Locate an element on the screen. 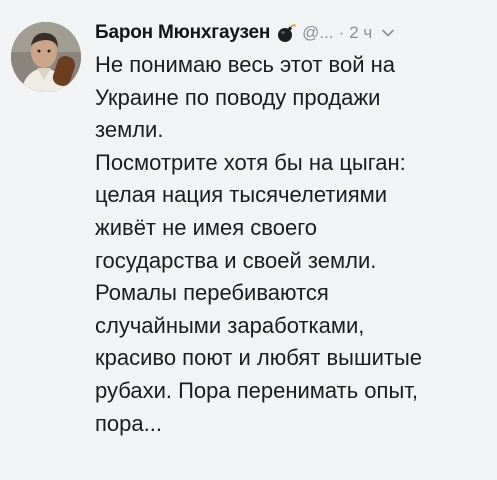  tweet-text-line: целая нация тысячелетиями is located at coordinates (241, 195).